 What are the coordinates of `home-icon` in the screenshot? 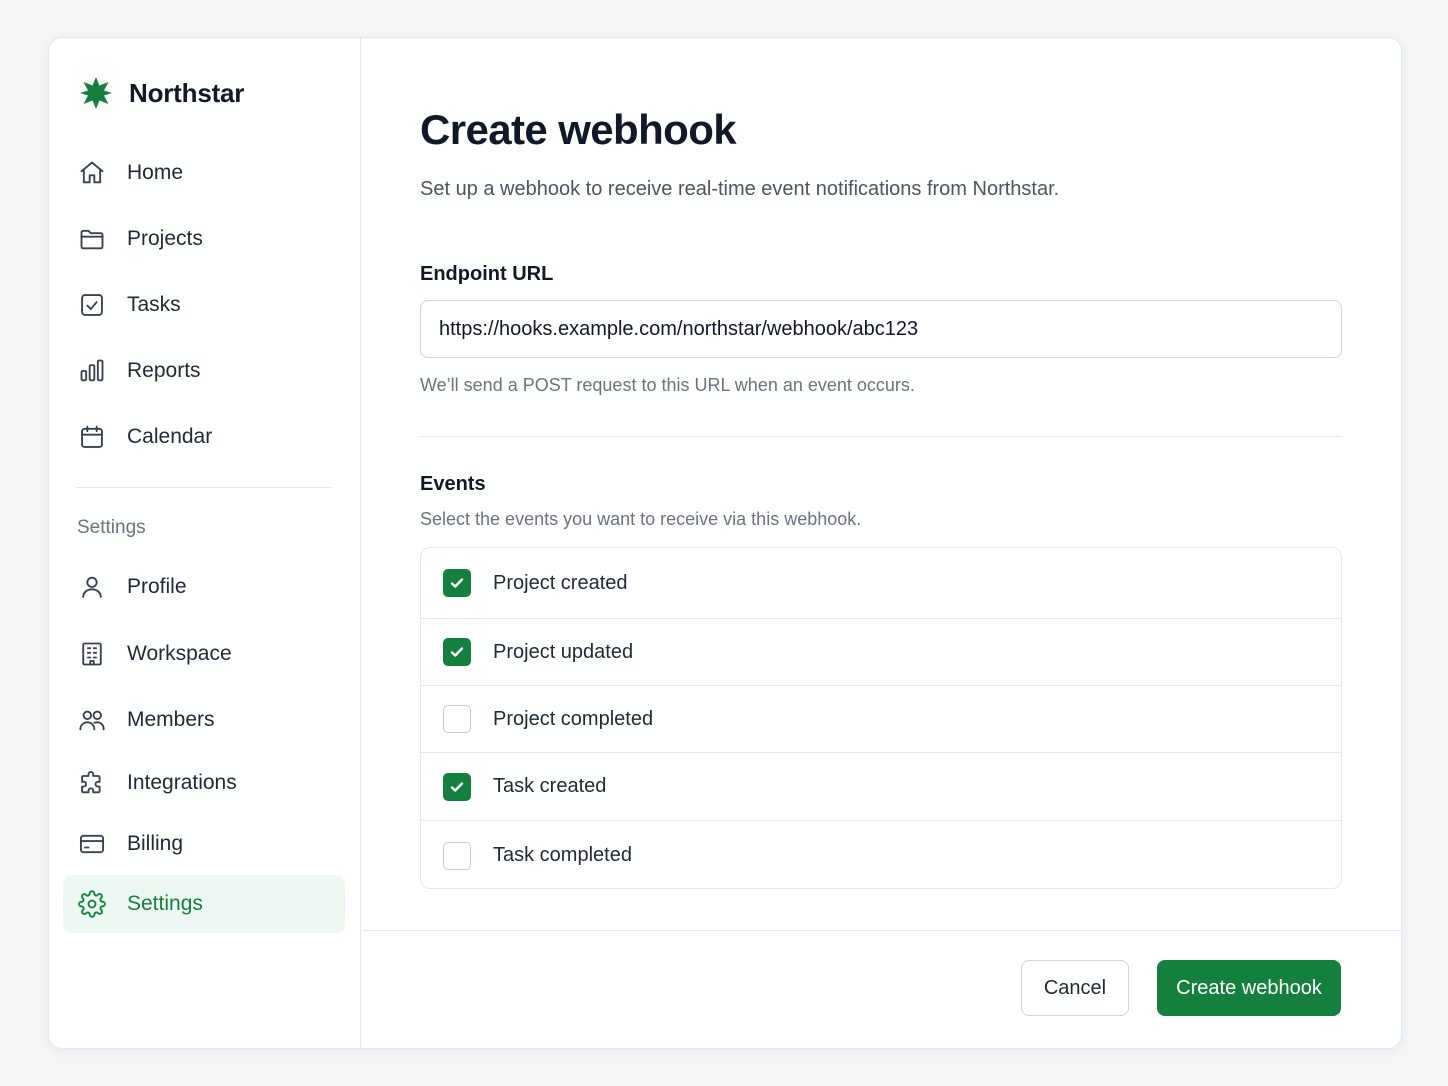 It's located at (92, 173).